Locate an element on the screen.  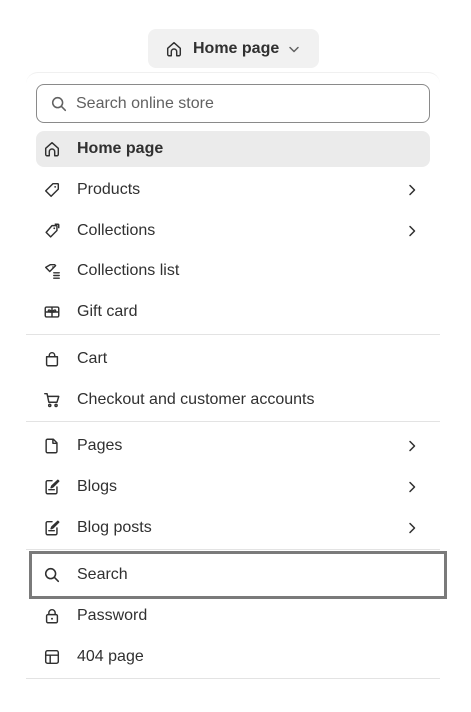
menu-item-home-page: Home page is located at coordinates (233, 149).